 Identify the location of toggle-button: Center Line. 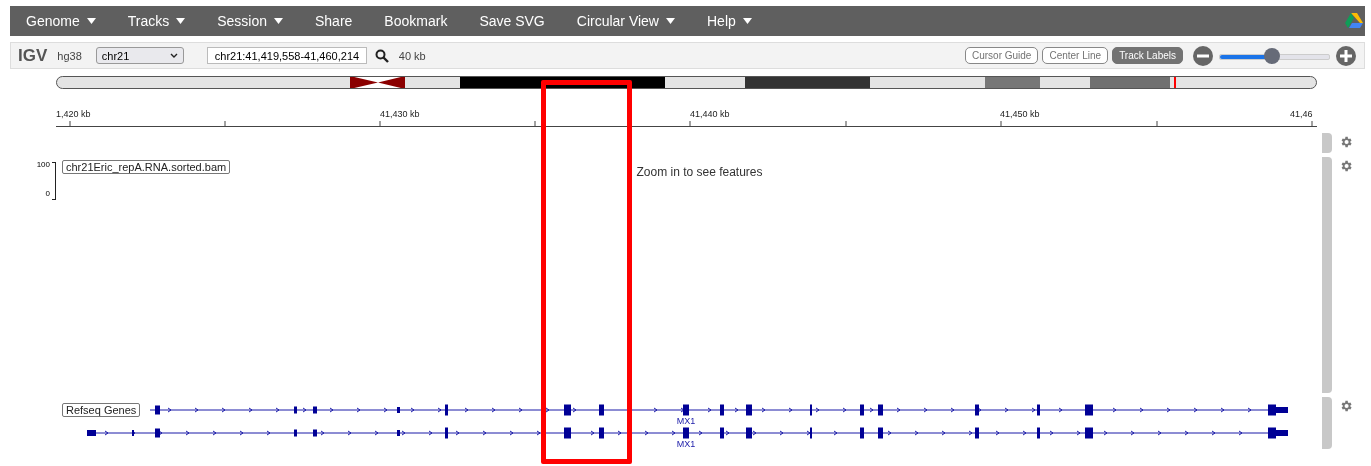
(1075, 55).